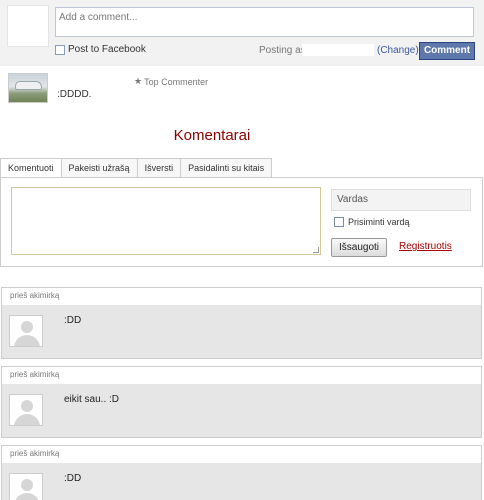  What do you see at coordinates (447, 51) in the screenshot?
I see `comment-button: Comment` at bounding box center [447, 51].